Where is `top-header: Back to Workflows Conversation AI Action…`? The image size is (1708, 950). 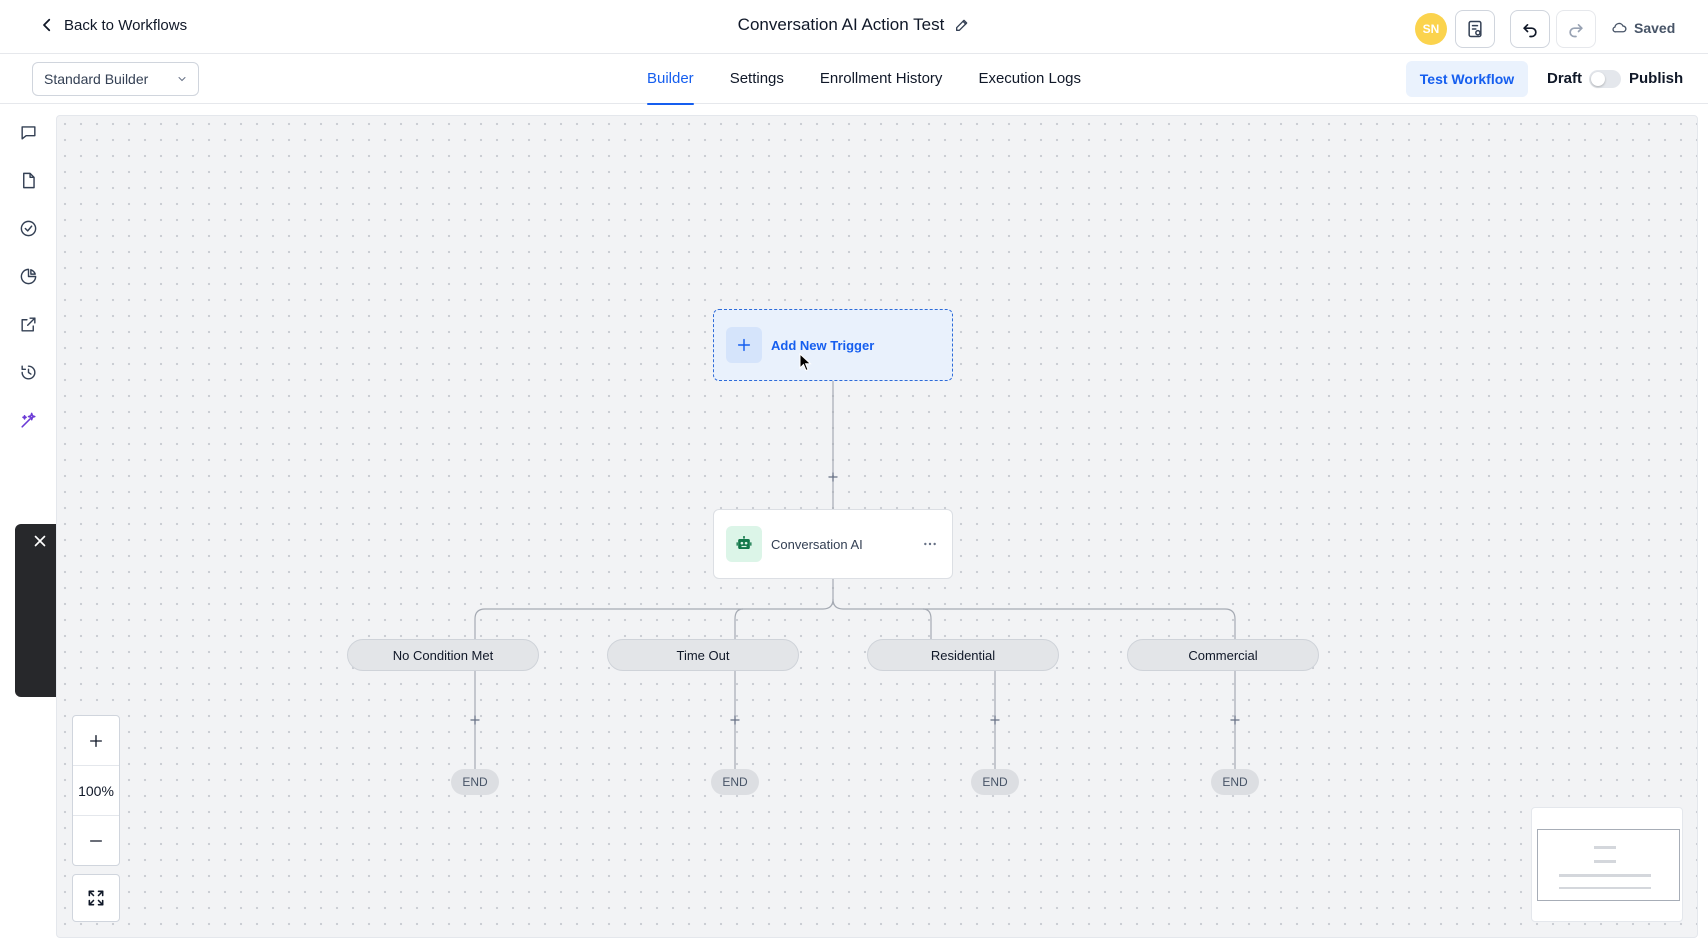 top-header: Back to Workflows Conversation AI Action… is located at coordinates (854, 27).